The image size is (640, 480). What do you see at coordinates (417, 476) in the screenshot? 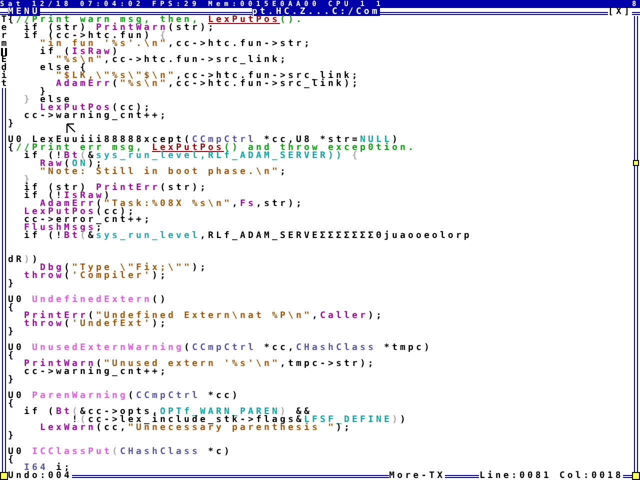
I see `mode-indicator: More-TX` at bounding box center [417, 476].